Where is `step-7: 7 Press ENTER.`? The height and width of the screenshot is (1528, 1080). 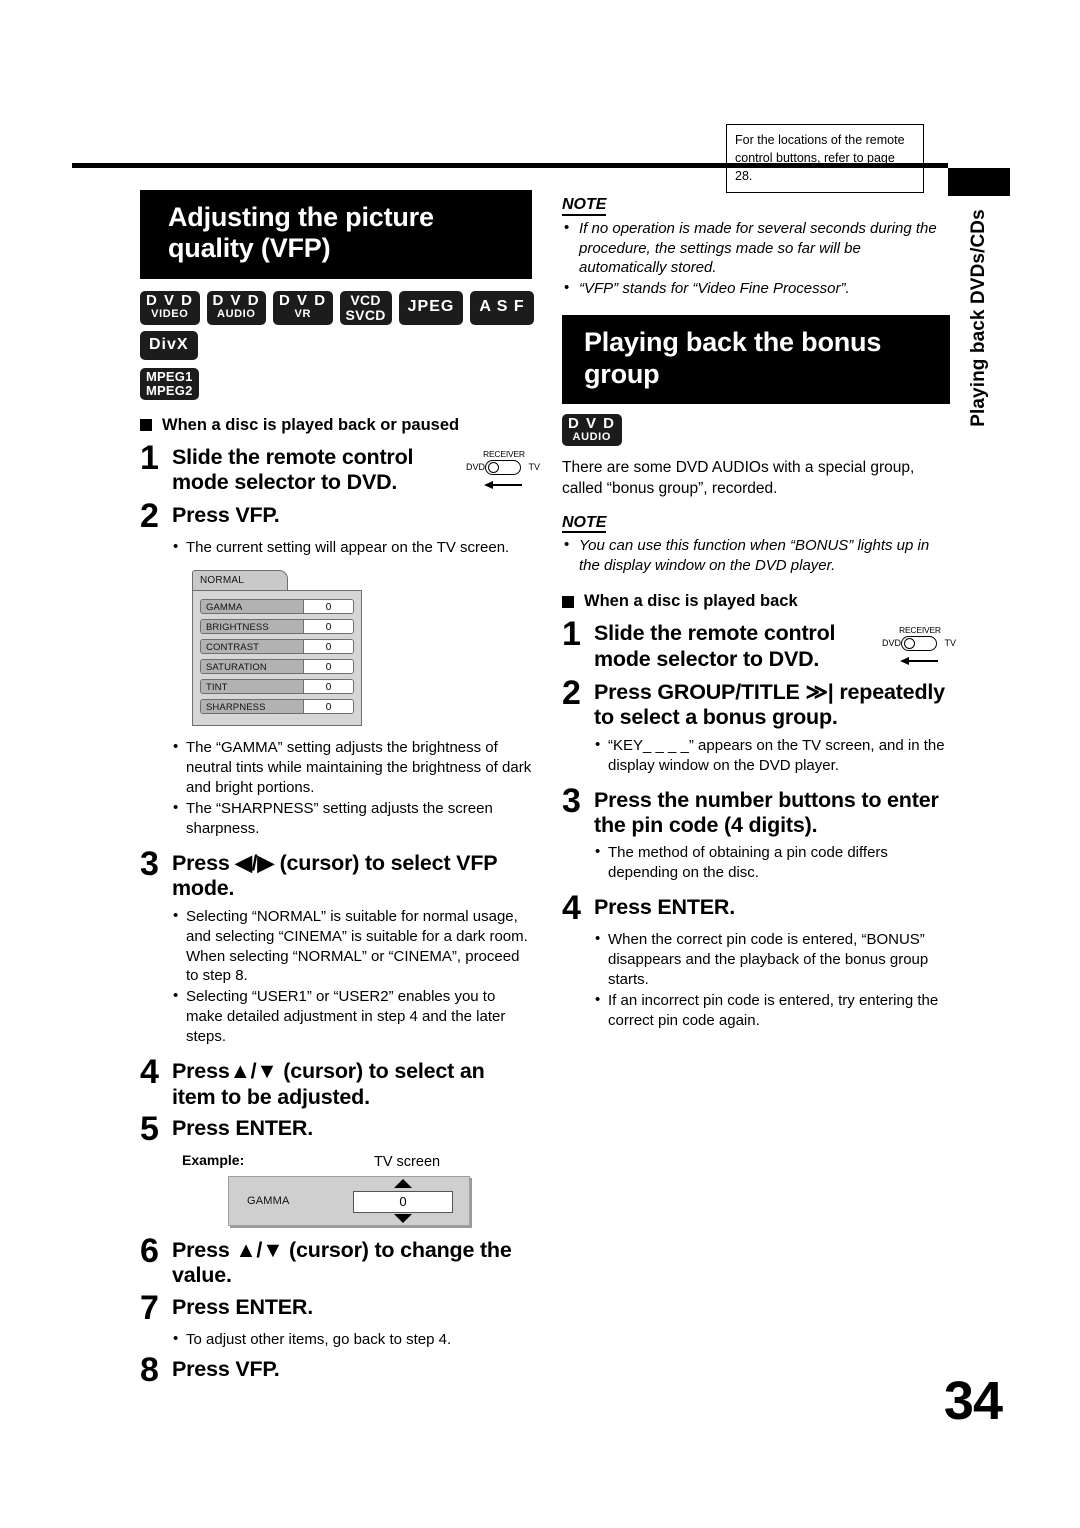 step-7: 7 Press ENTER. is located at coordinates (336, 1307).